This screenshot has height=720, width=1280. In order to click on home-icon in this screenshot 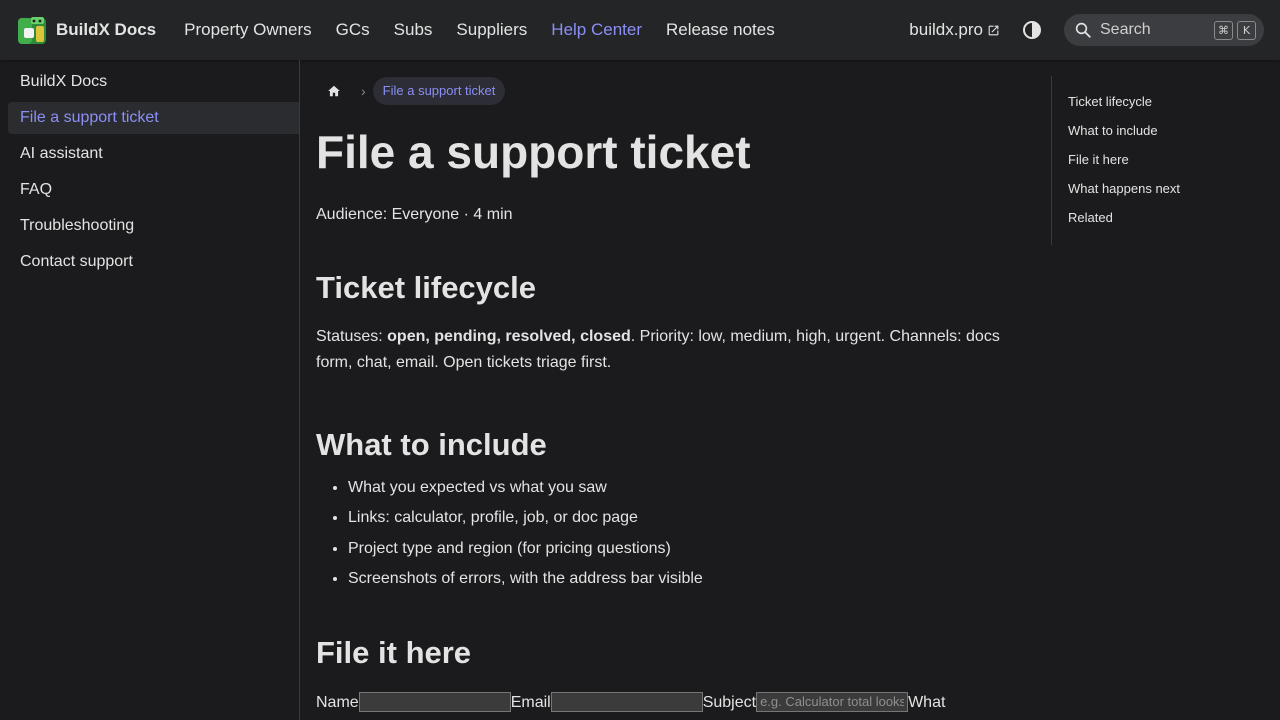, I will do `click(334, 91)`.